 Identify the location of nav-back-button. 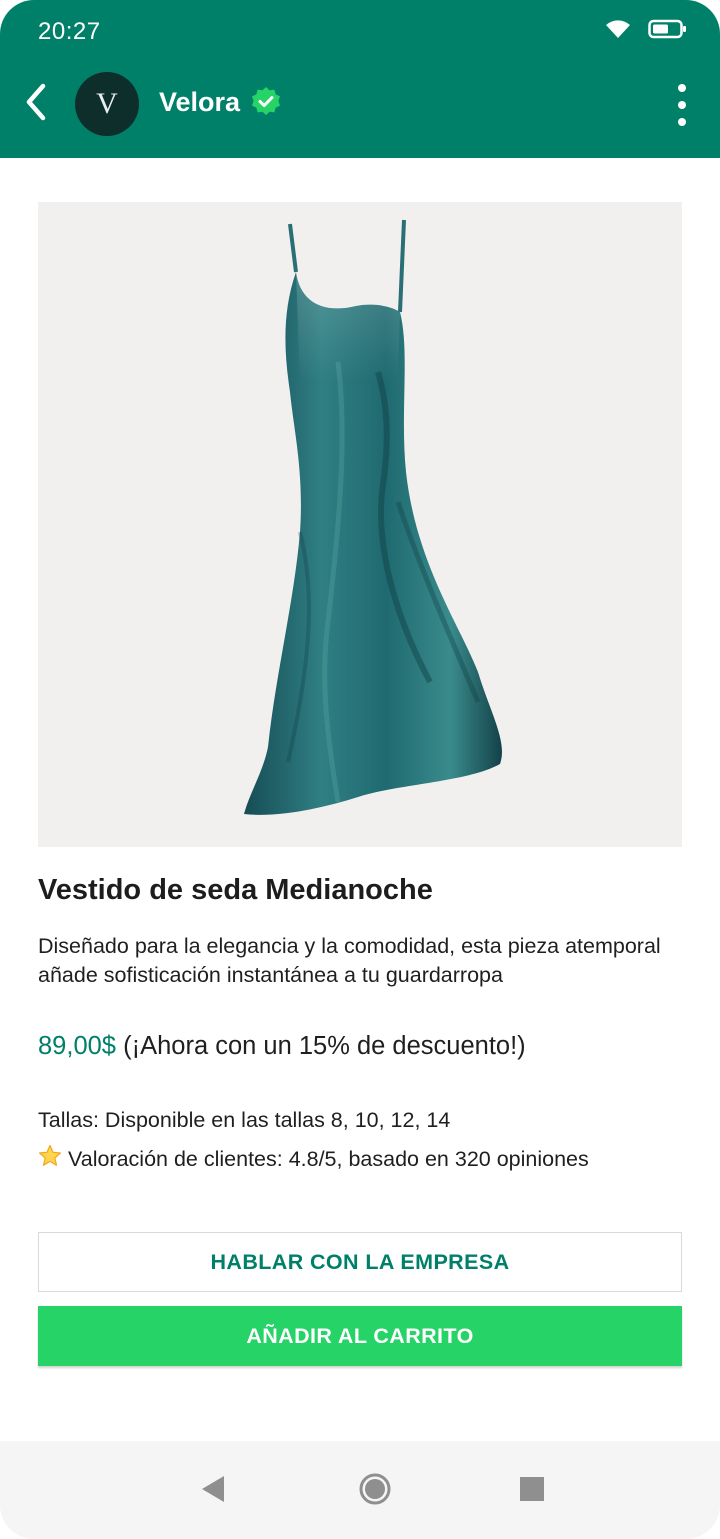
(213, 1491).